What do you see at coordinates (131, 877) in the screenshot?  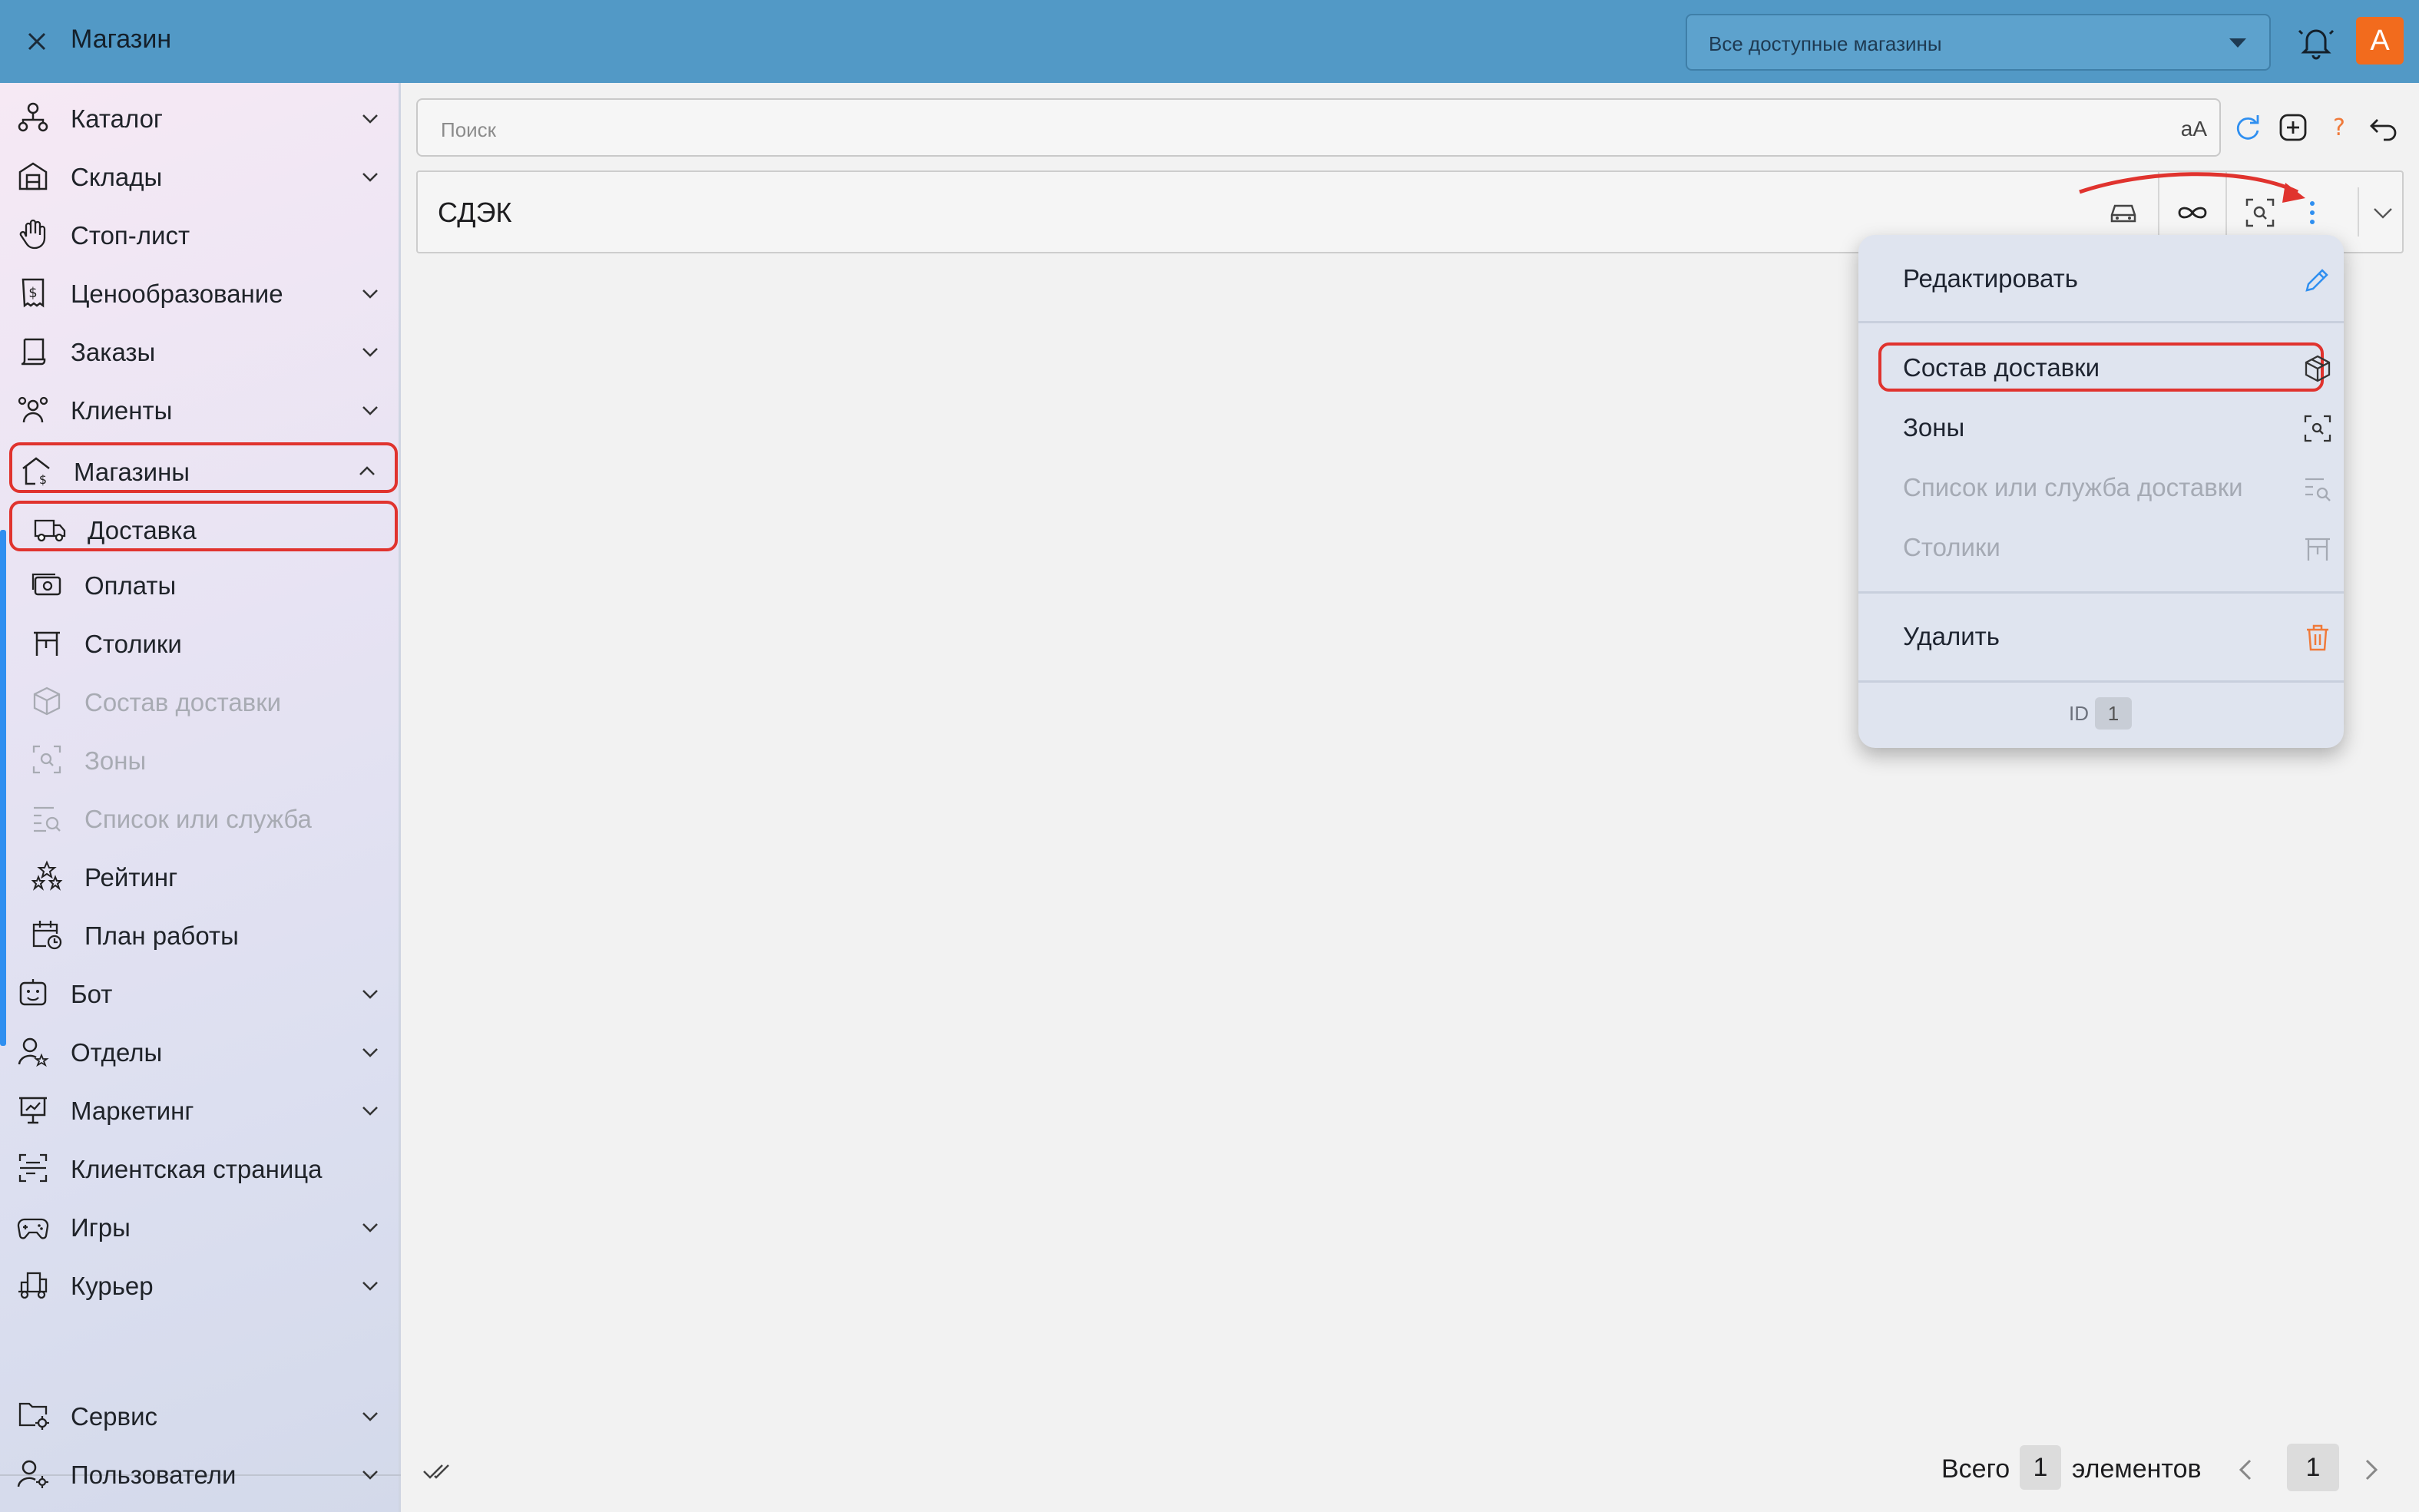 I see `sidebar-item-label: Рейтинг` at bounding box center [131, 877].